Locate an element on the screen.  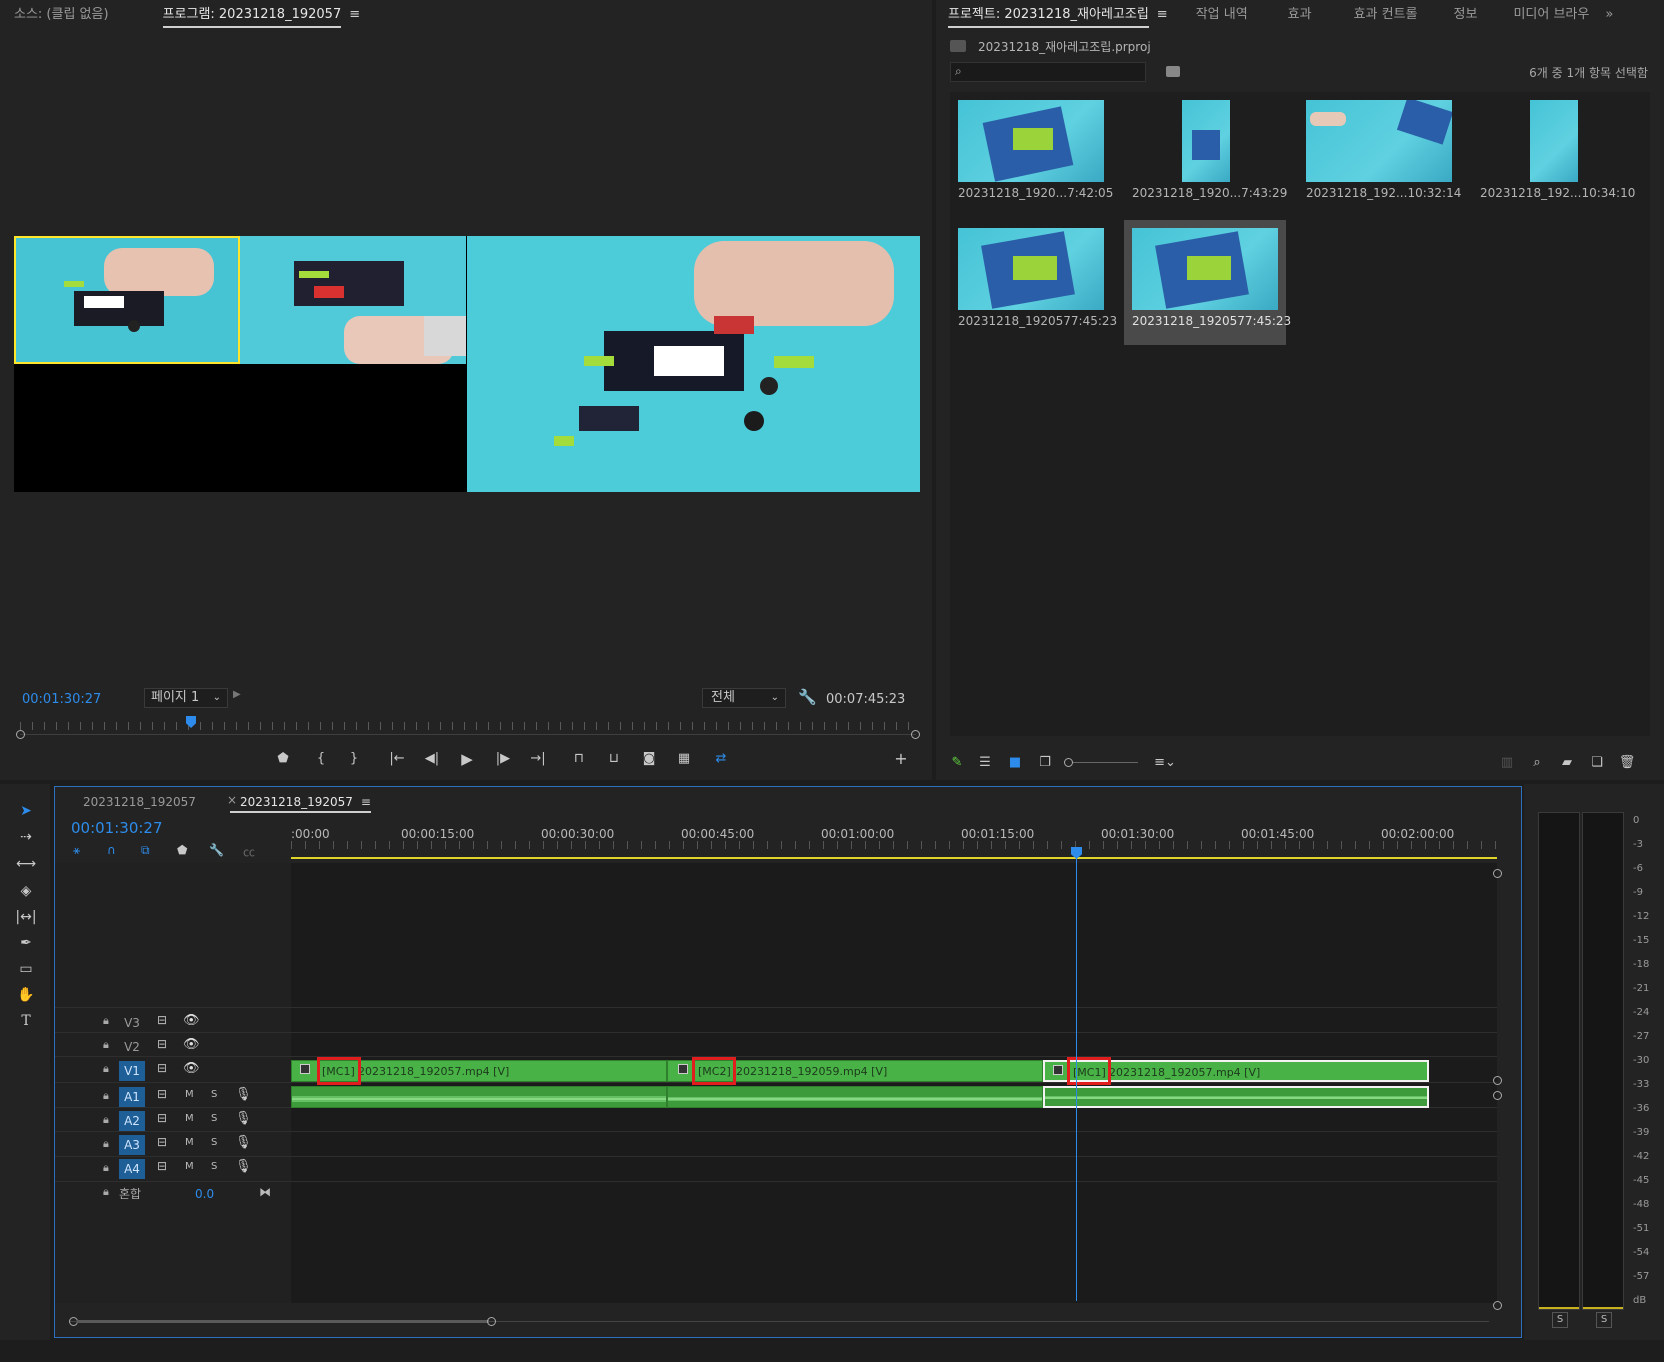
track-a3: A3 is located at coordinates (132, 1145).